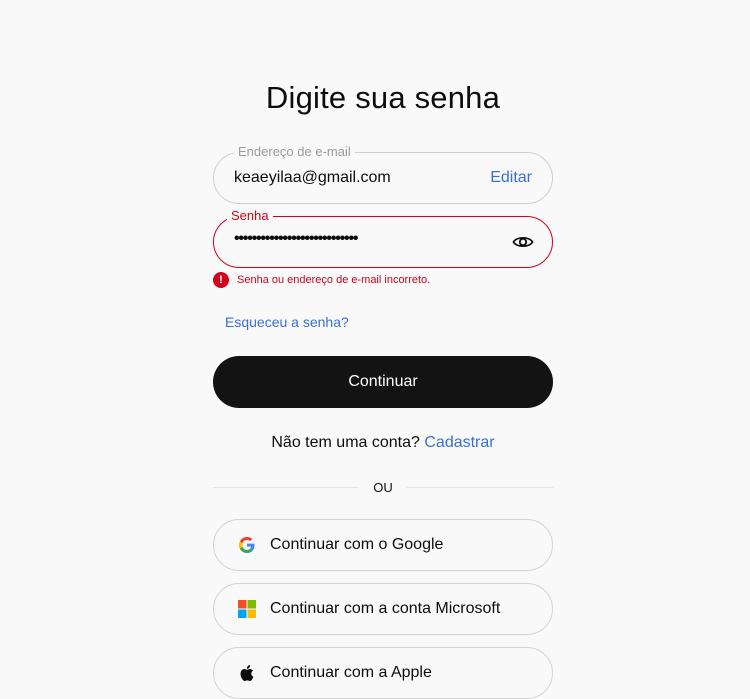  What do you see at coordinates (312, 177) in the screenshot?
I see `email-value: keaeyilaa@gmail.com` at bounding box center [312, 177].